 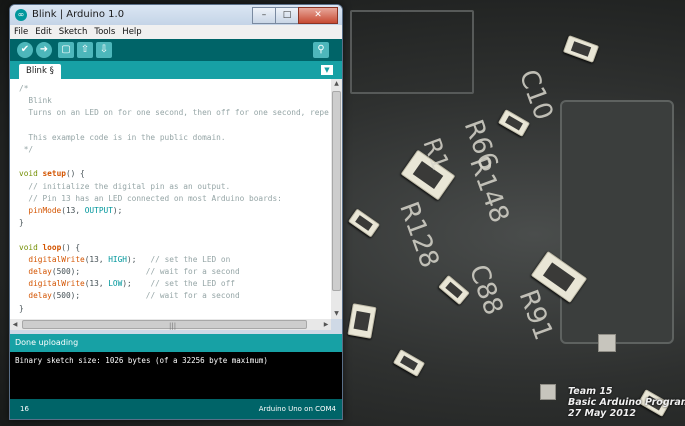 What do you see at coordinates (164, 325) in the screenshot?
I see `horizontal-scroll-thumb: |||` at bounding box center [164, 325].